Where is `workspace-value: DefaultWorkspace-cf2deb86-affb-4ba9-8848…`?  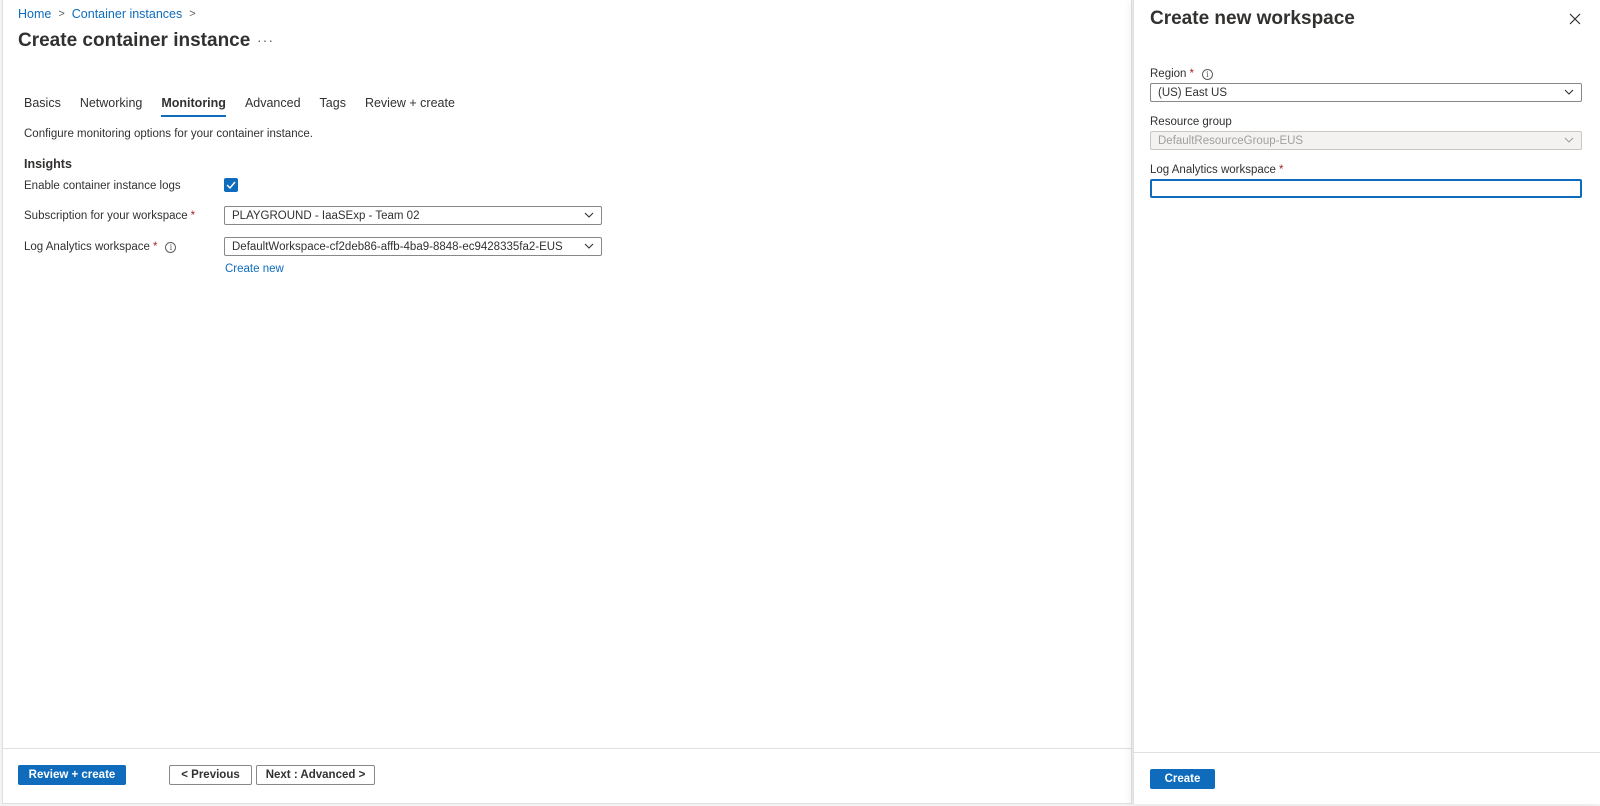
workspace-value: DefaultWorkspace-cf2deb86-affb-4ba9-8848… is located at coordinates (397, 246).